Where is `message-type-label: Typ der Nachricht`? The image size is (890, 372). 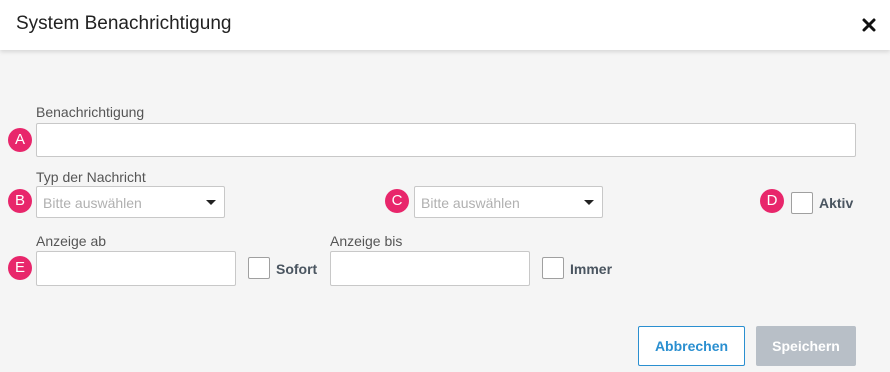
message-type-label: Typ der Nachricht is located at coordinates (91, 177).